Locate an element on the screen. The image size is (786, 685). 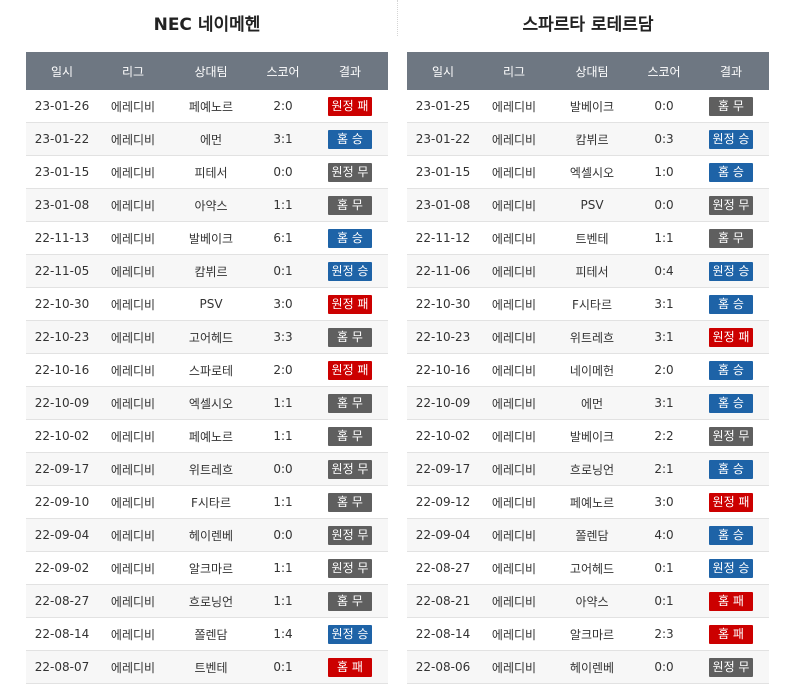
table-row: 23-01-26 에레디비 페예노르 2:0 원정 패 is located at coordinates (207, 106).